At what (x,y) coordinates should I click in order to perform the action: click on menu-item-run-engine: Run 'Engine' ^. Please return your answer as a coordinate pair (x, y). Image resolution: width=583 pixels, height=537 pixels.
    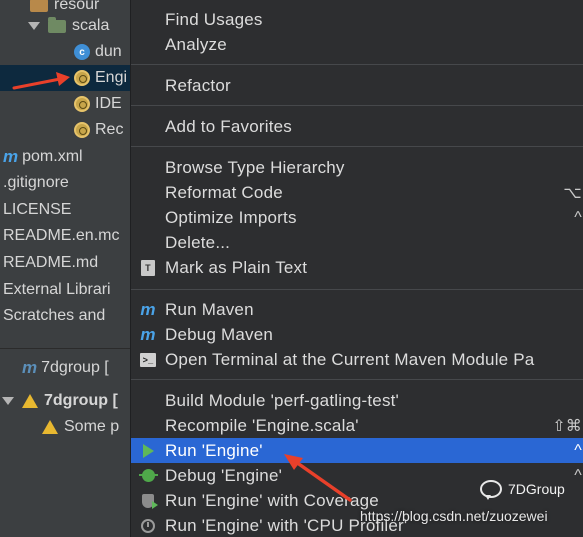
    Looking at the image, I should click on (357, 450).